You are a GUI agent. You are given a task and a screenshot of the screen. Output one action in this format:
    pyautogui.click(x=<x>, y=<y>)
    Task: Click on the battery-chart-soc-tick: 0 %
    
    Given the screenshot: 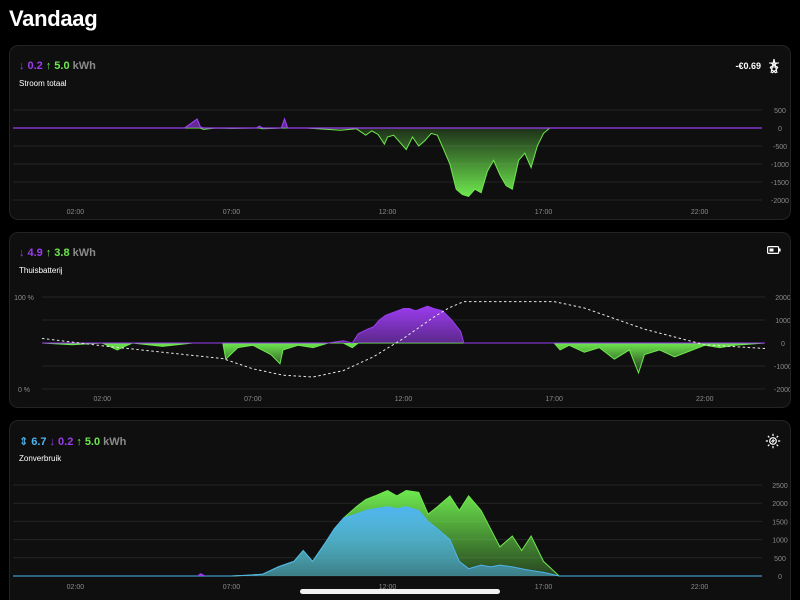 What is the action you would take?
    pyautogui.click(x=24, y=390)
    